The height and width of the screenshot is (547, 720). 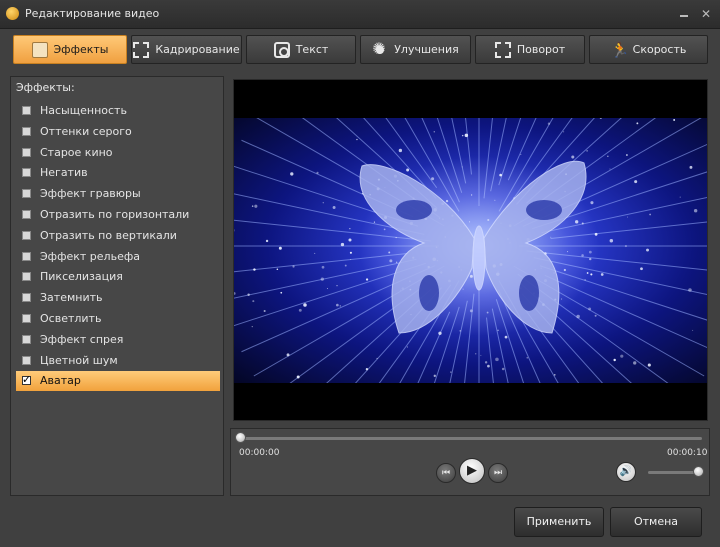 I want to click on tab-crop: Кадрирование, so click(x=186, y=49).